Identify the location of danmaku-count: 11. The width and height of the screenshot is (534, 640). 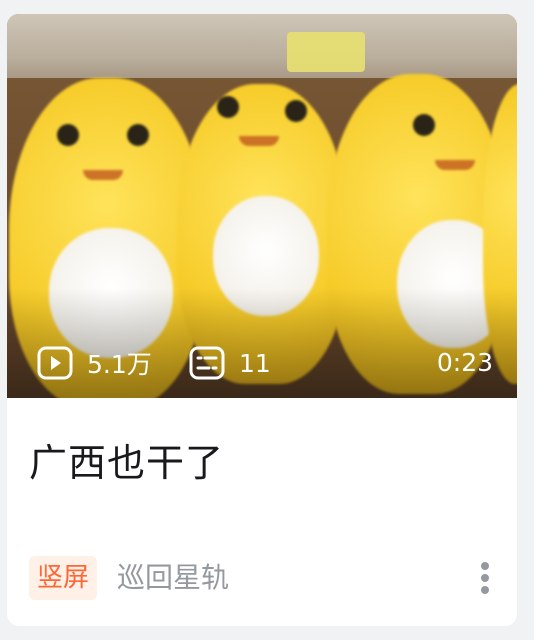
(230, 363).